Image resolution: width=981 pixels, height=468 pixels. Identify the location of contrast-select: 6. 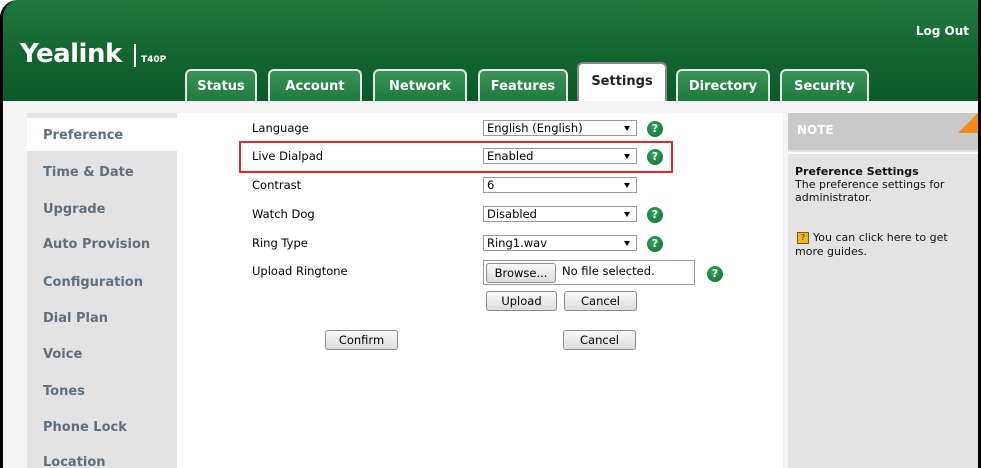
(560, 185).